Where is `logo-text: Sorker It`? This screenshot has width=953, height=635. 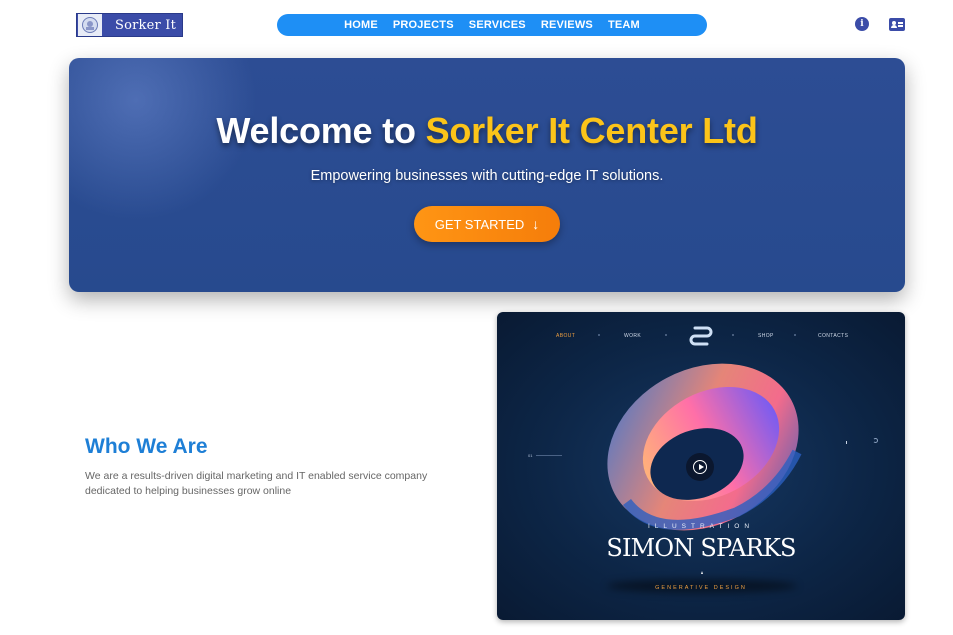 logo-text: Sorker It is located at coordinates (146, 25).